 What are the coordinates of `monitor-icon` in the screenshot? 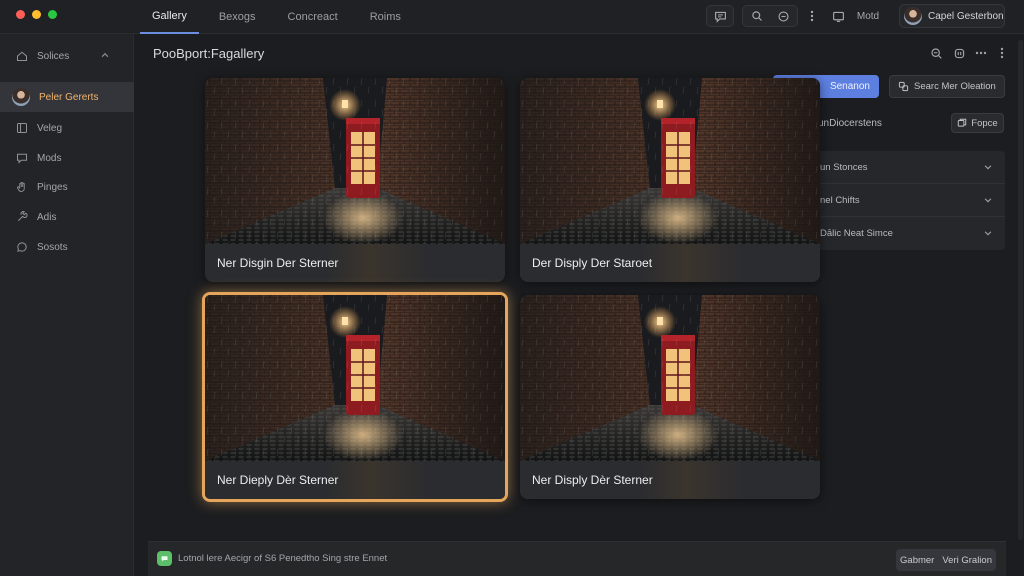 It's located at (838, 16).